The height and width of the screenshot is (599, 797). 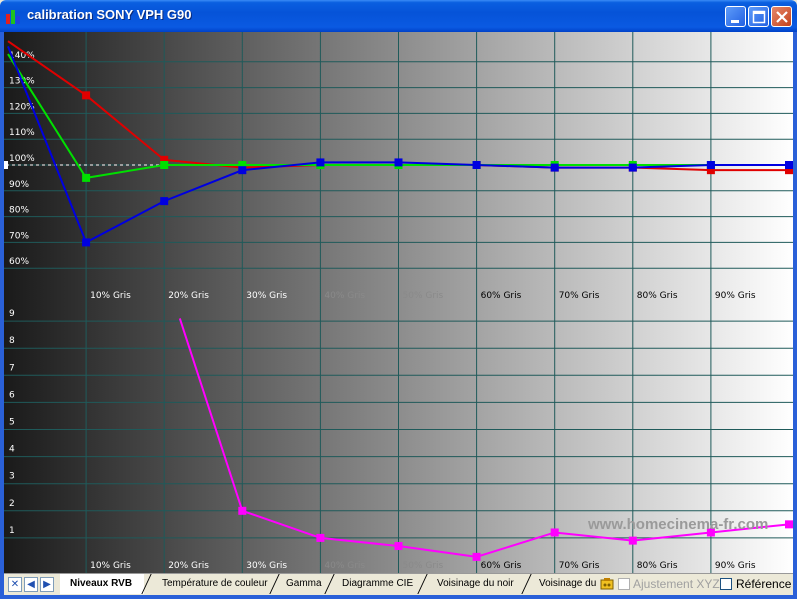 I want to click on ajustement-xyz-label: Ajustement XYZ, so click(x=676, y=584).